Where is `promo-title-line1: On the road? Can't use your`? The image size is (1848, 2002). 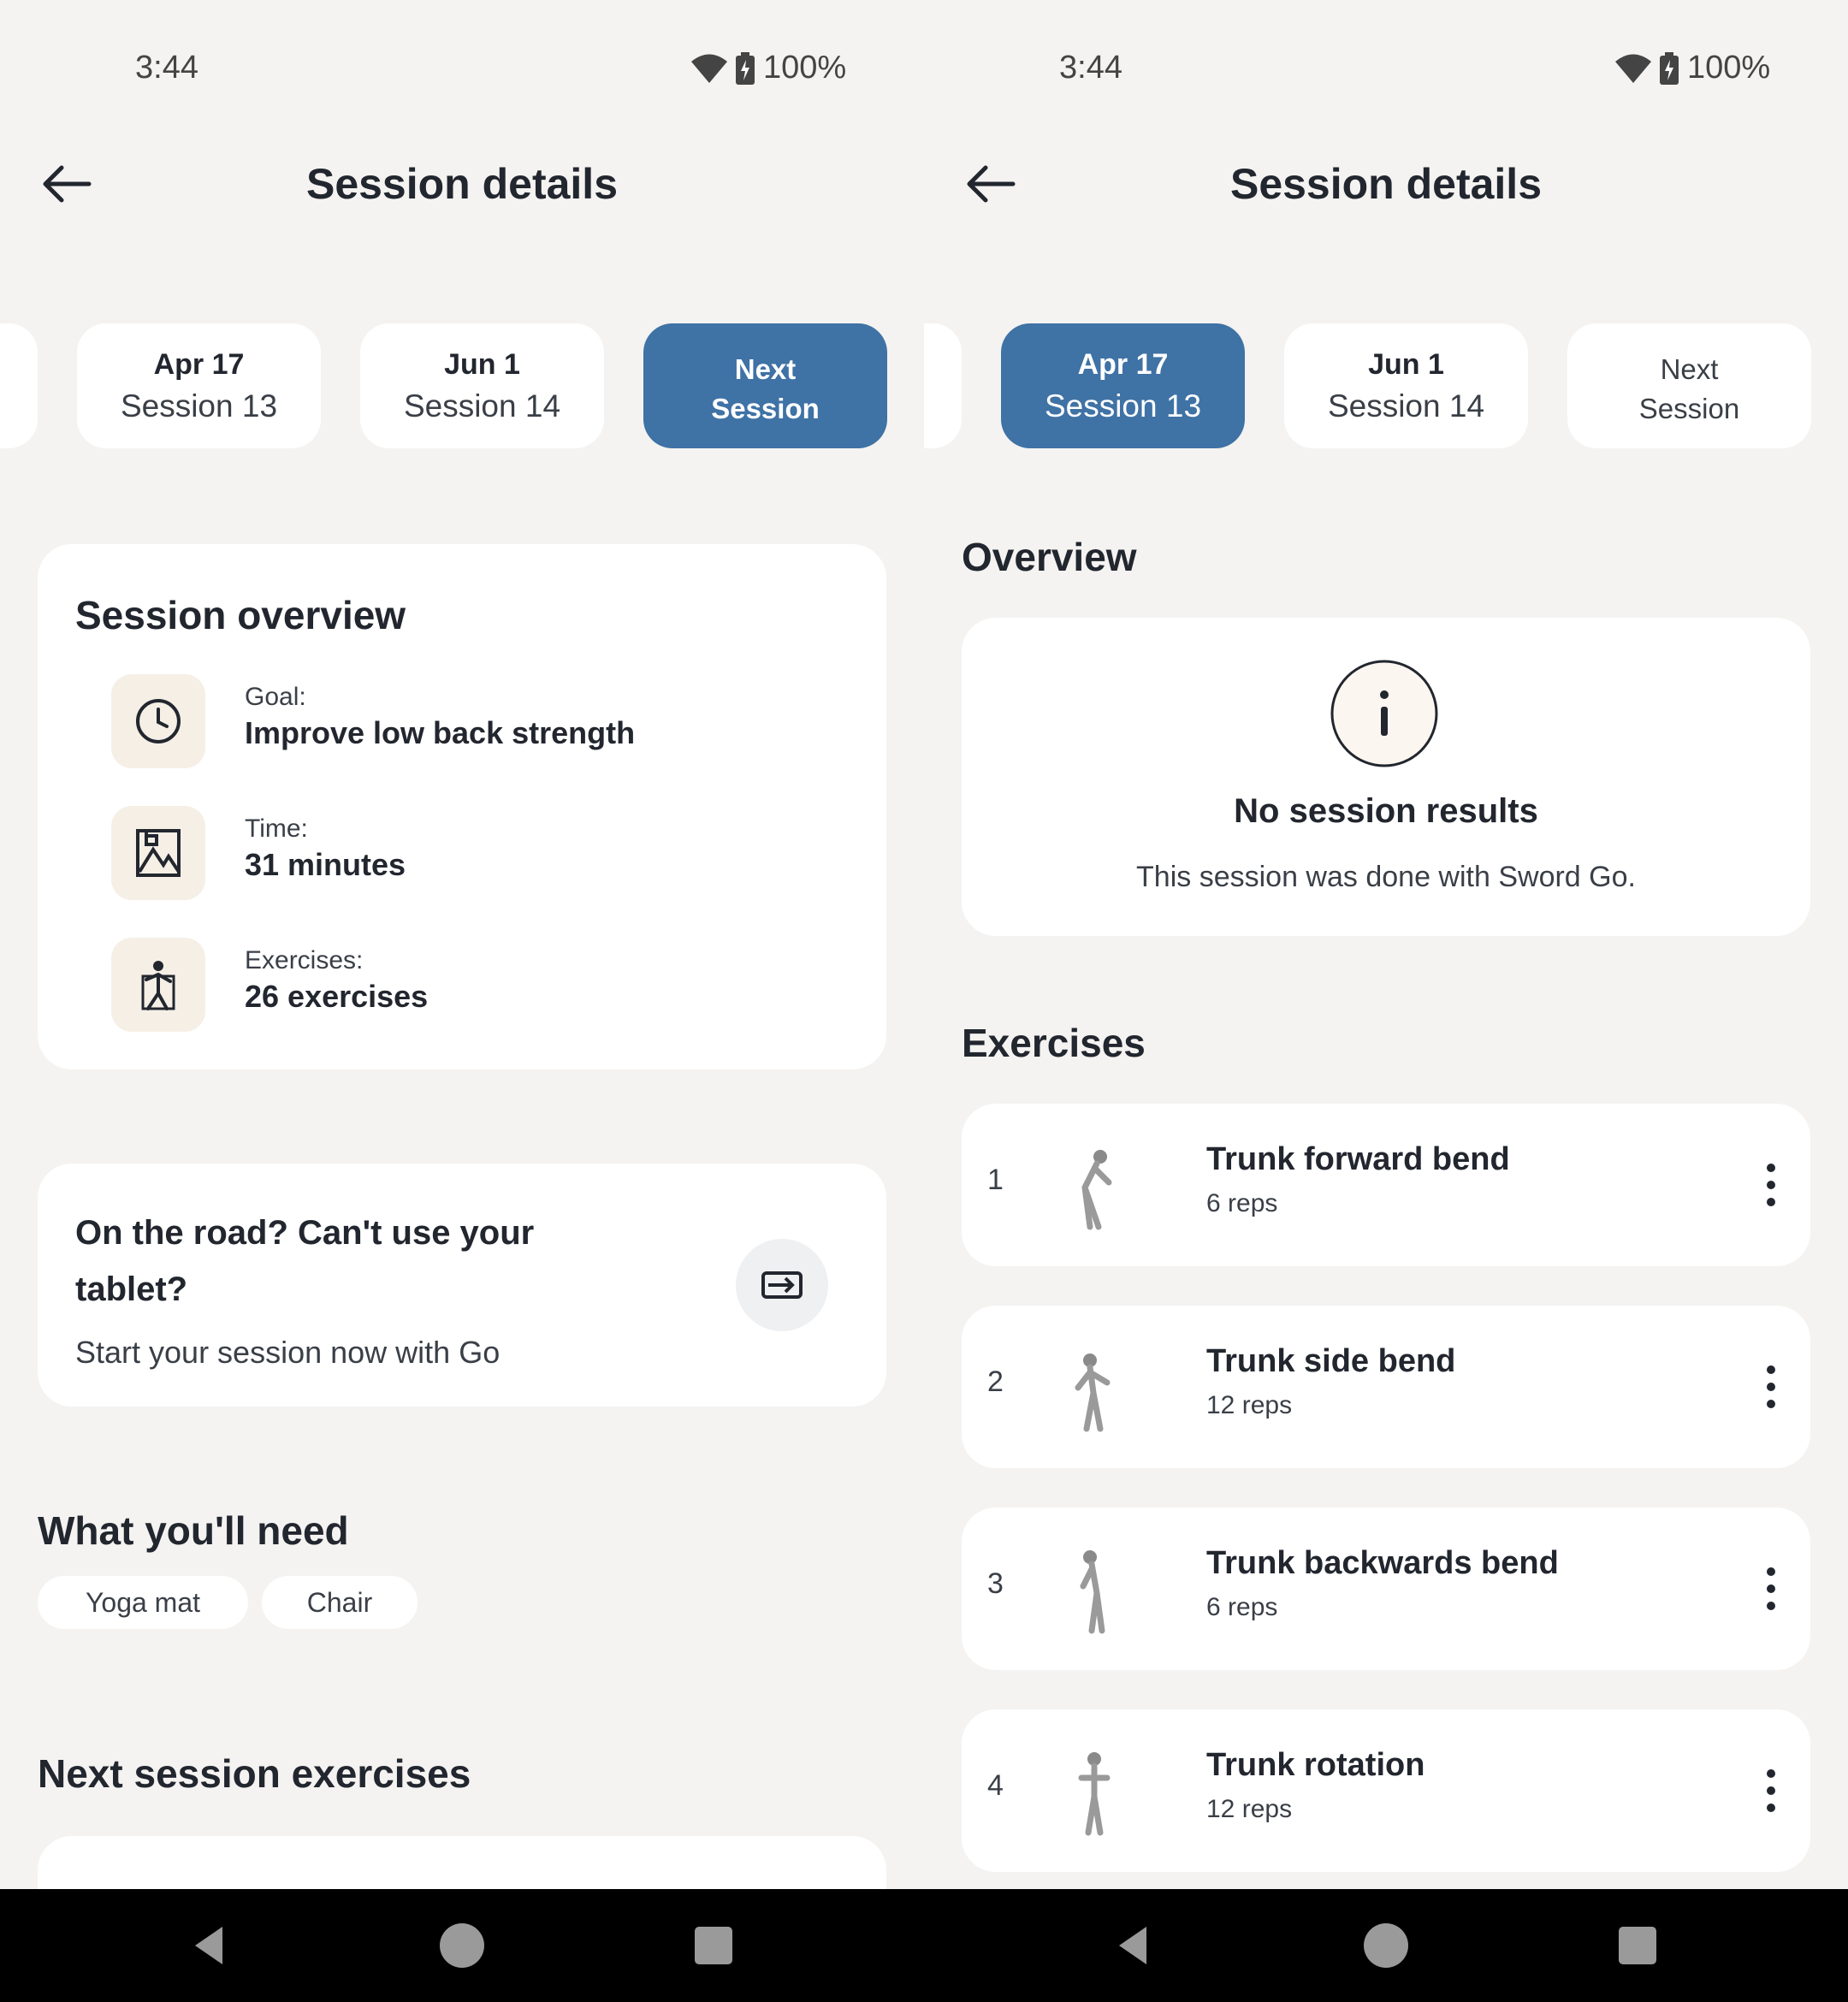 promo-title-line1: On the road? Can't use your is located at coordinates (305, 1233).